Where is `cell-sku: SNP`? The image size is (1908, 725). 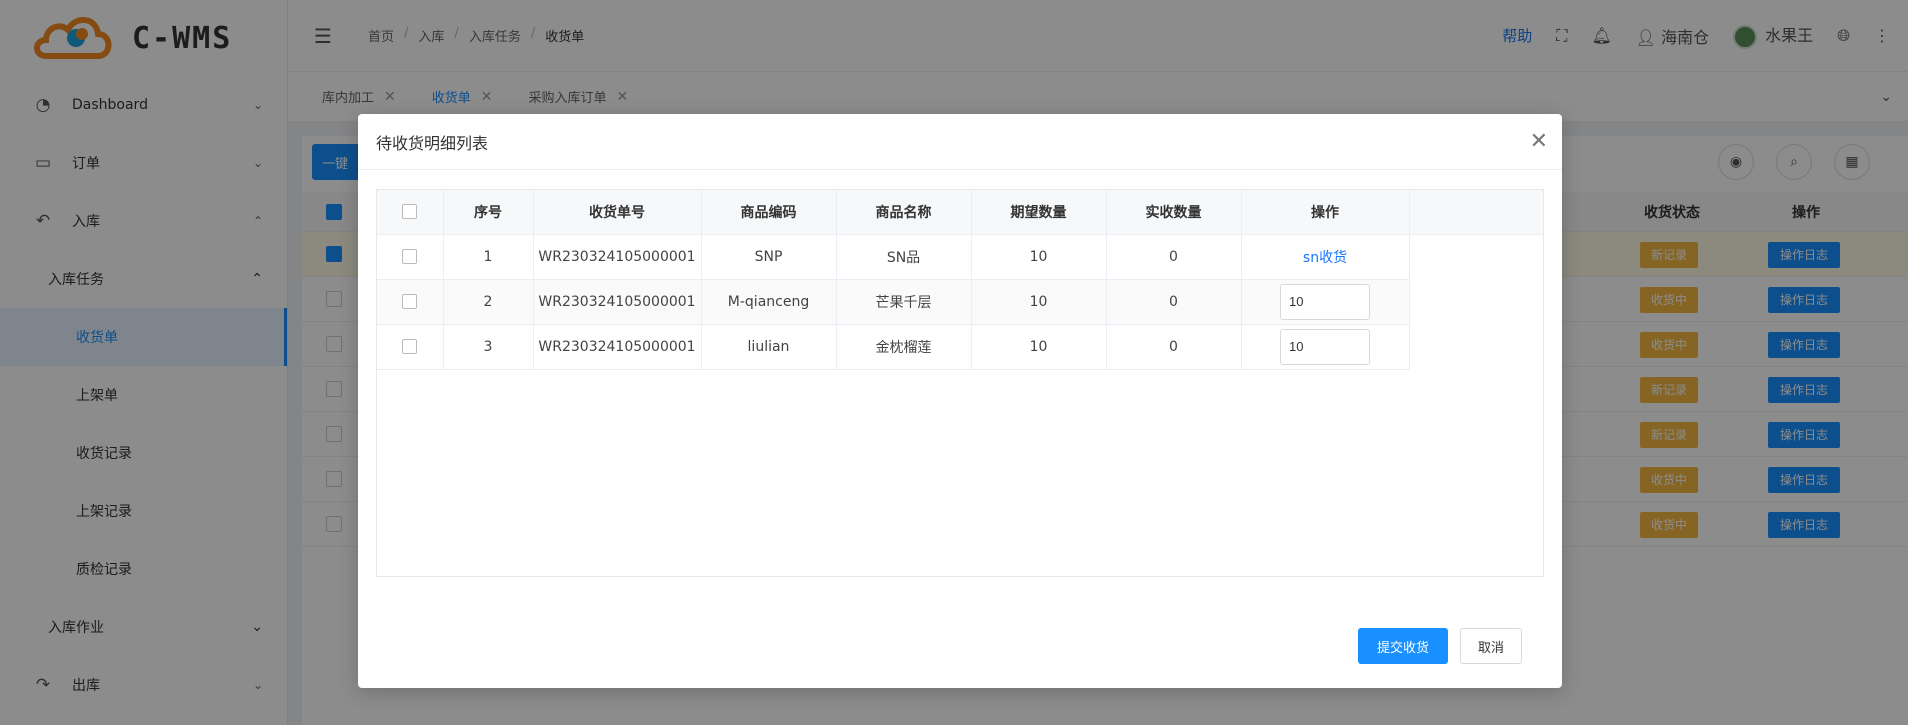
cell-sku: SNP is located at coordinates (769, 257).